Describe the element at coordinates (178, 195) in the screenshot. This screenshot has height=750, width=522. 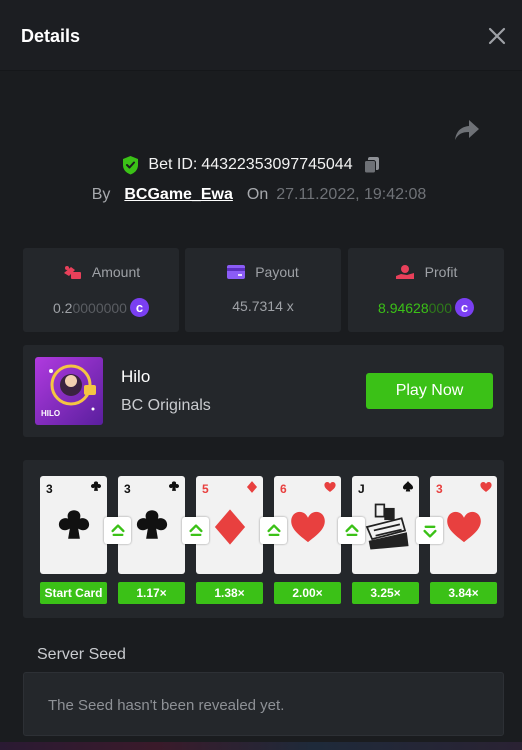
I see `username-link: BCGame_Ewa` at that location.